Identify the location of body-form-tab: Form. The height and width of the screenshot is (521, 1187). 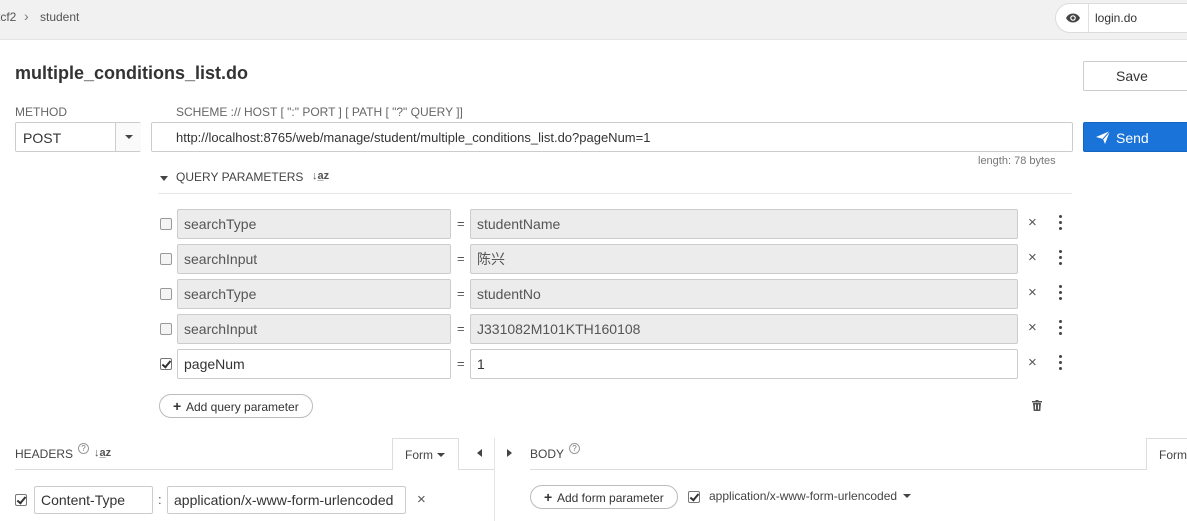
(1166, 454).